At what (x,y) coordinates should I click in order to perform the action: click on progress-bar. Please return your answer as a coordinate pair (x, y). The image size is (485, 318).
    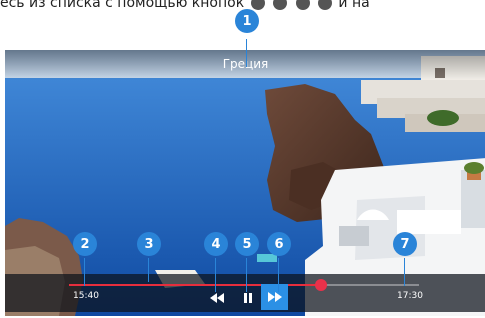
    Looking at the image, I should click on (244, 285).